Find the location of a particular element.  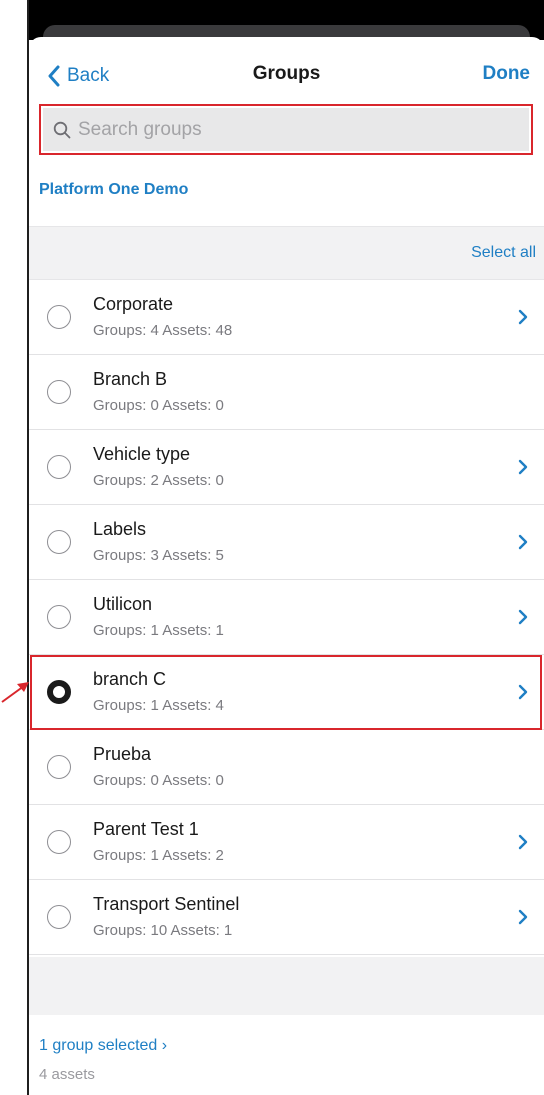

group-row-parent-test-1: Parent Test 1 Groups: 1 Assets: 2 is located at coordinates (286, 842).